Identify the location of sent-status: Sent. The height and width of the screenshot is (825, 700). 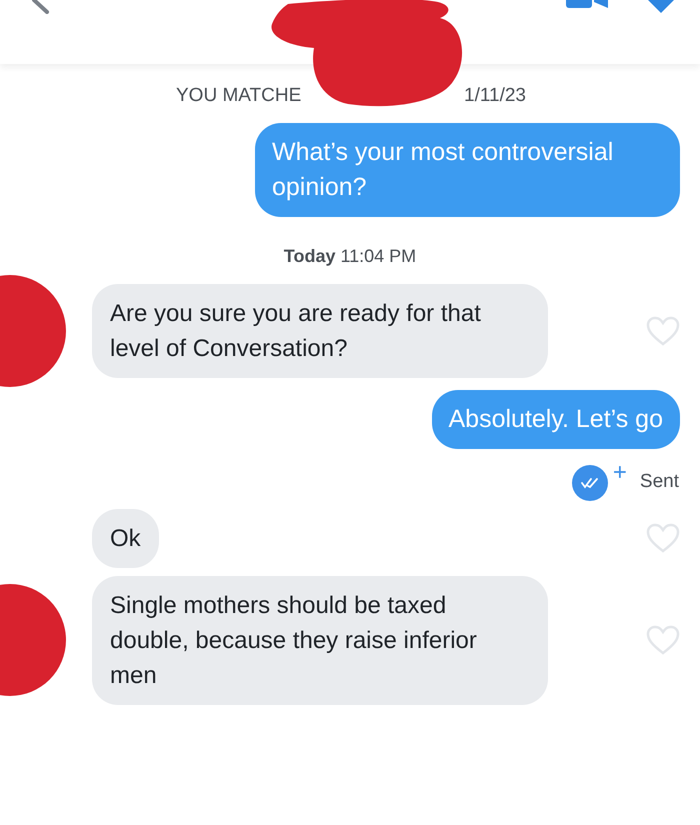
(659, 482).